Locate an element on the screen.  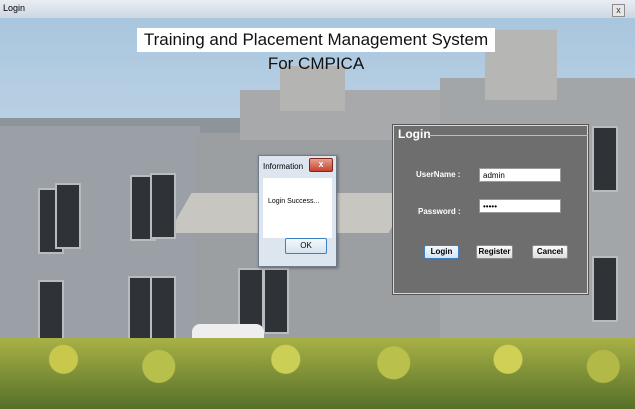
password-label: Password : is located at coordinates (439, 211).